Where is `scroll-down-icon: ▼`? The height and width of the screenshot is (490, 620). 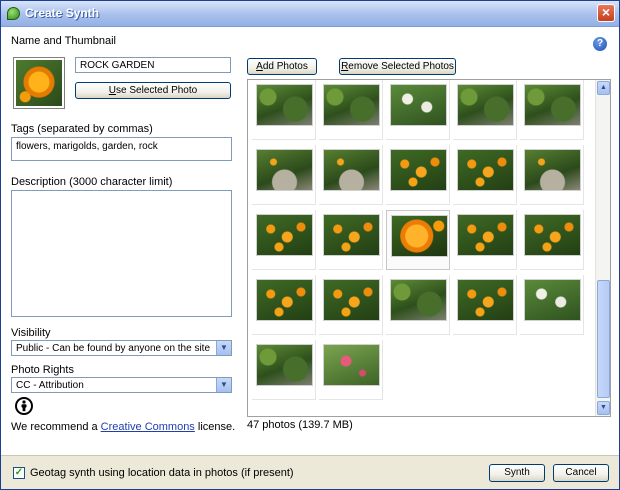 scroll-down-icon: ▼ is located at coordinates (603, 408).